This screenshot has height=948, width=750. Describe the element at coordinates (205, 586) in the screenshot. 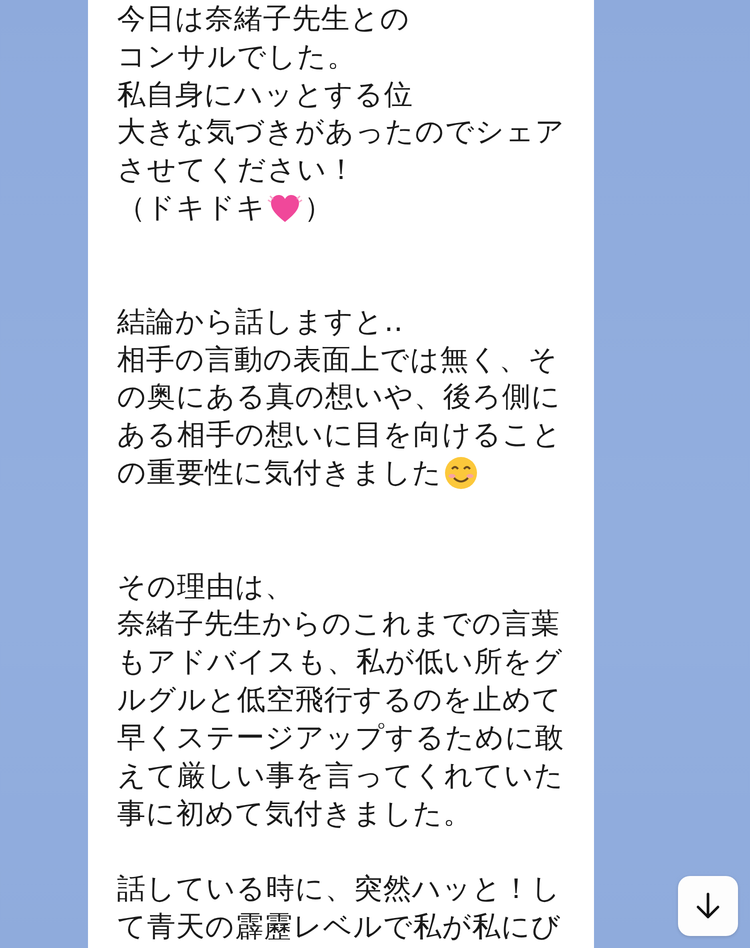

I see `message-text: その理由は、` at that location.